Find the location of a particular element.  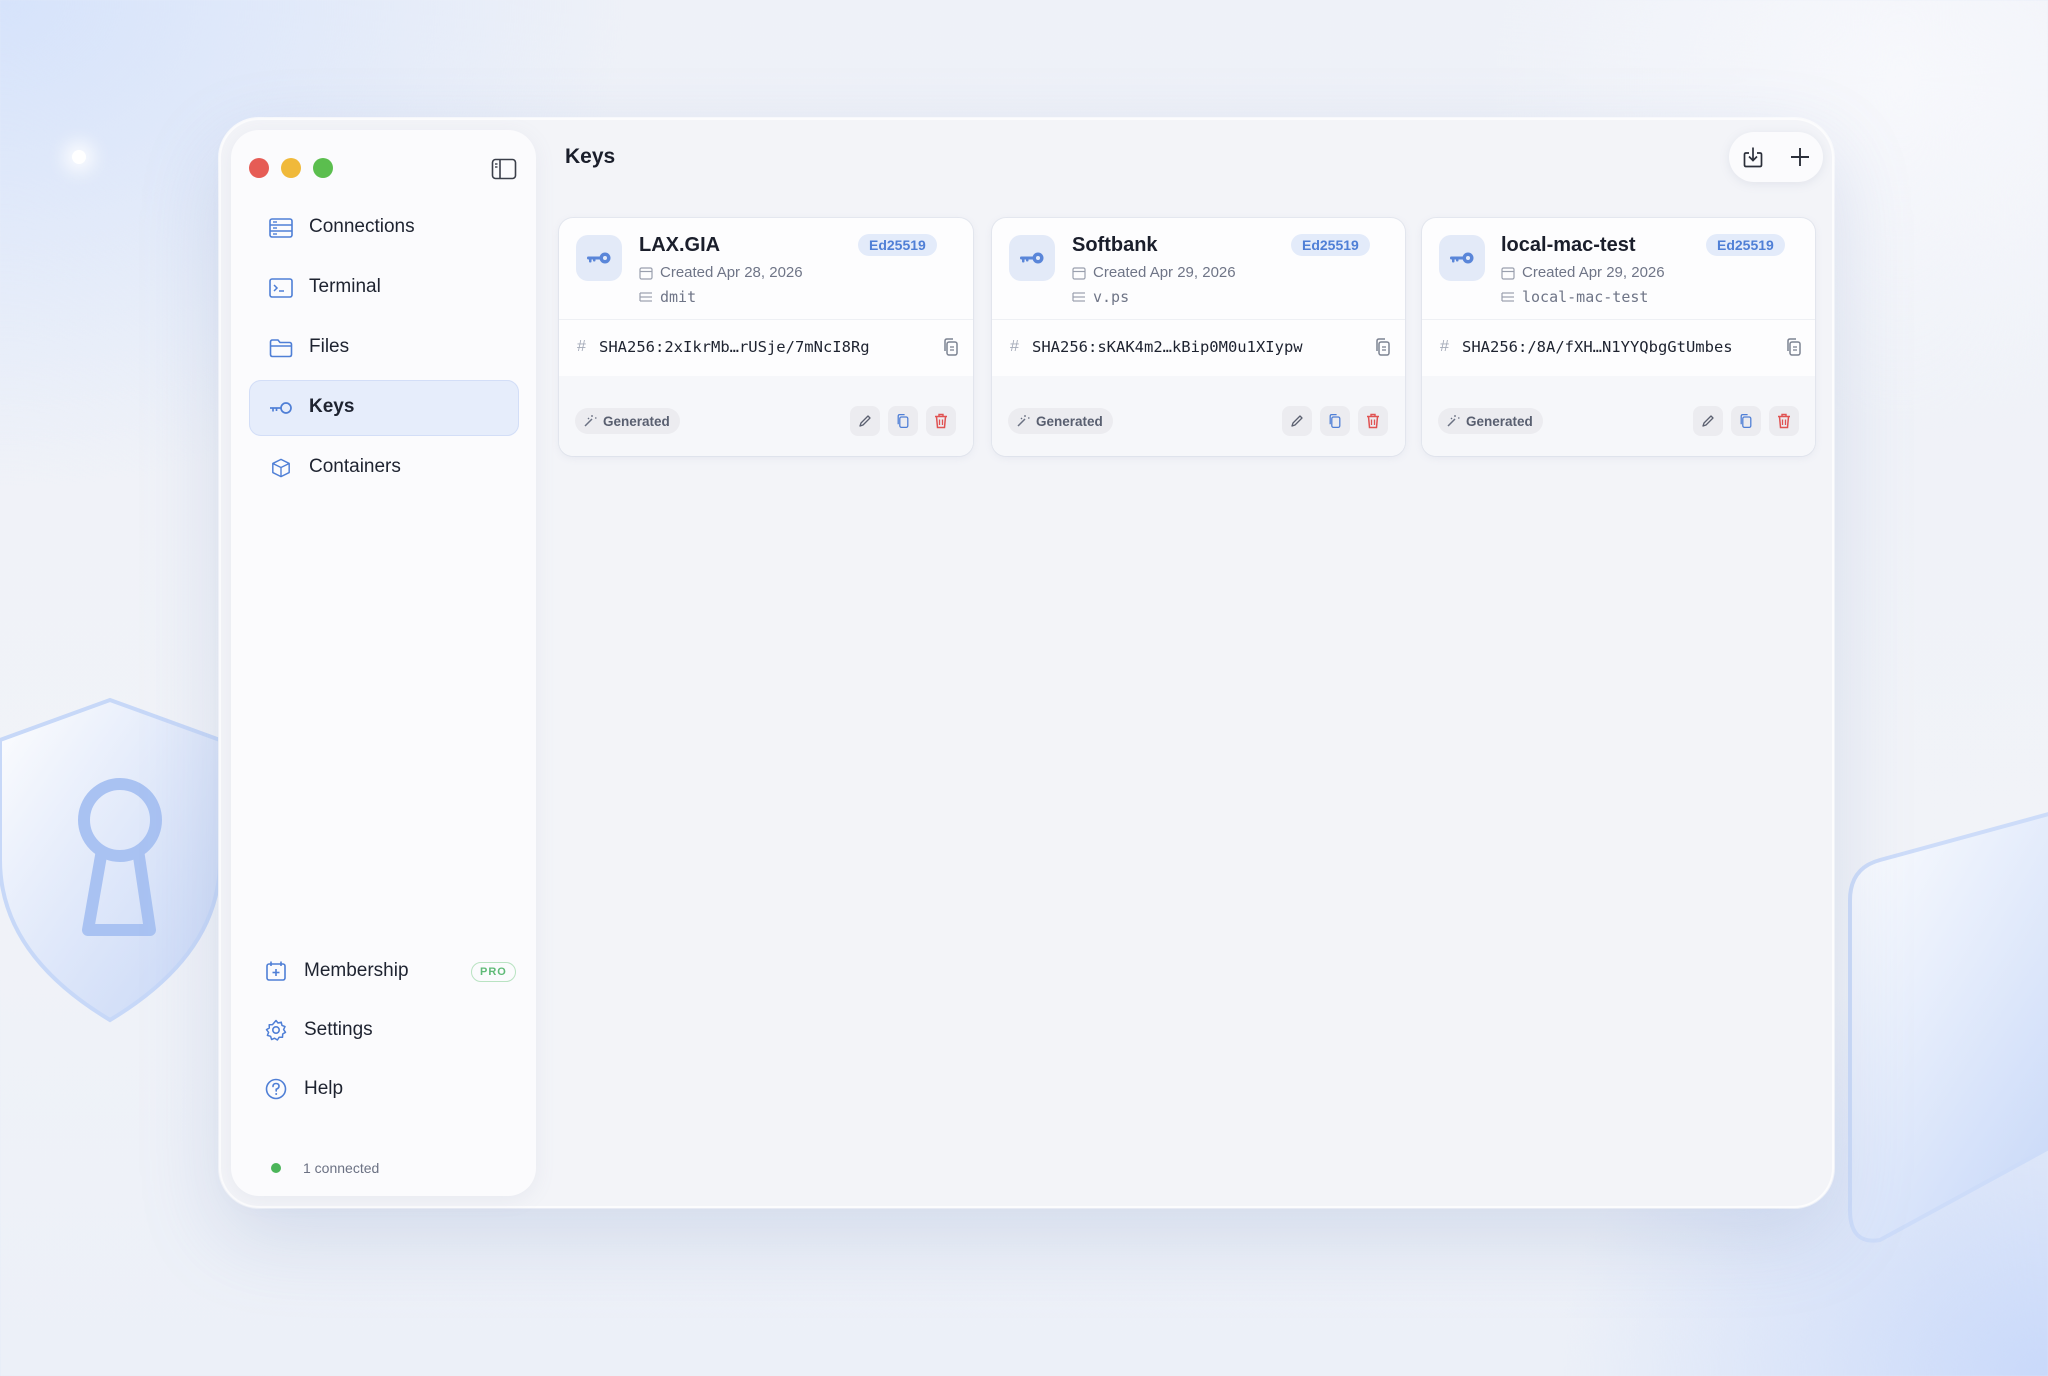

sidebar-item-label: Files is located at coordinates (329, 346).